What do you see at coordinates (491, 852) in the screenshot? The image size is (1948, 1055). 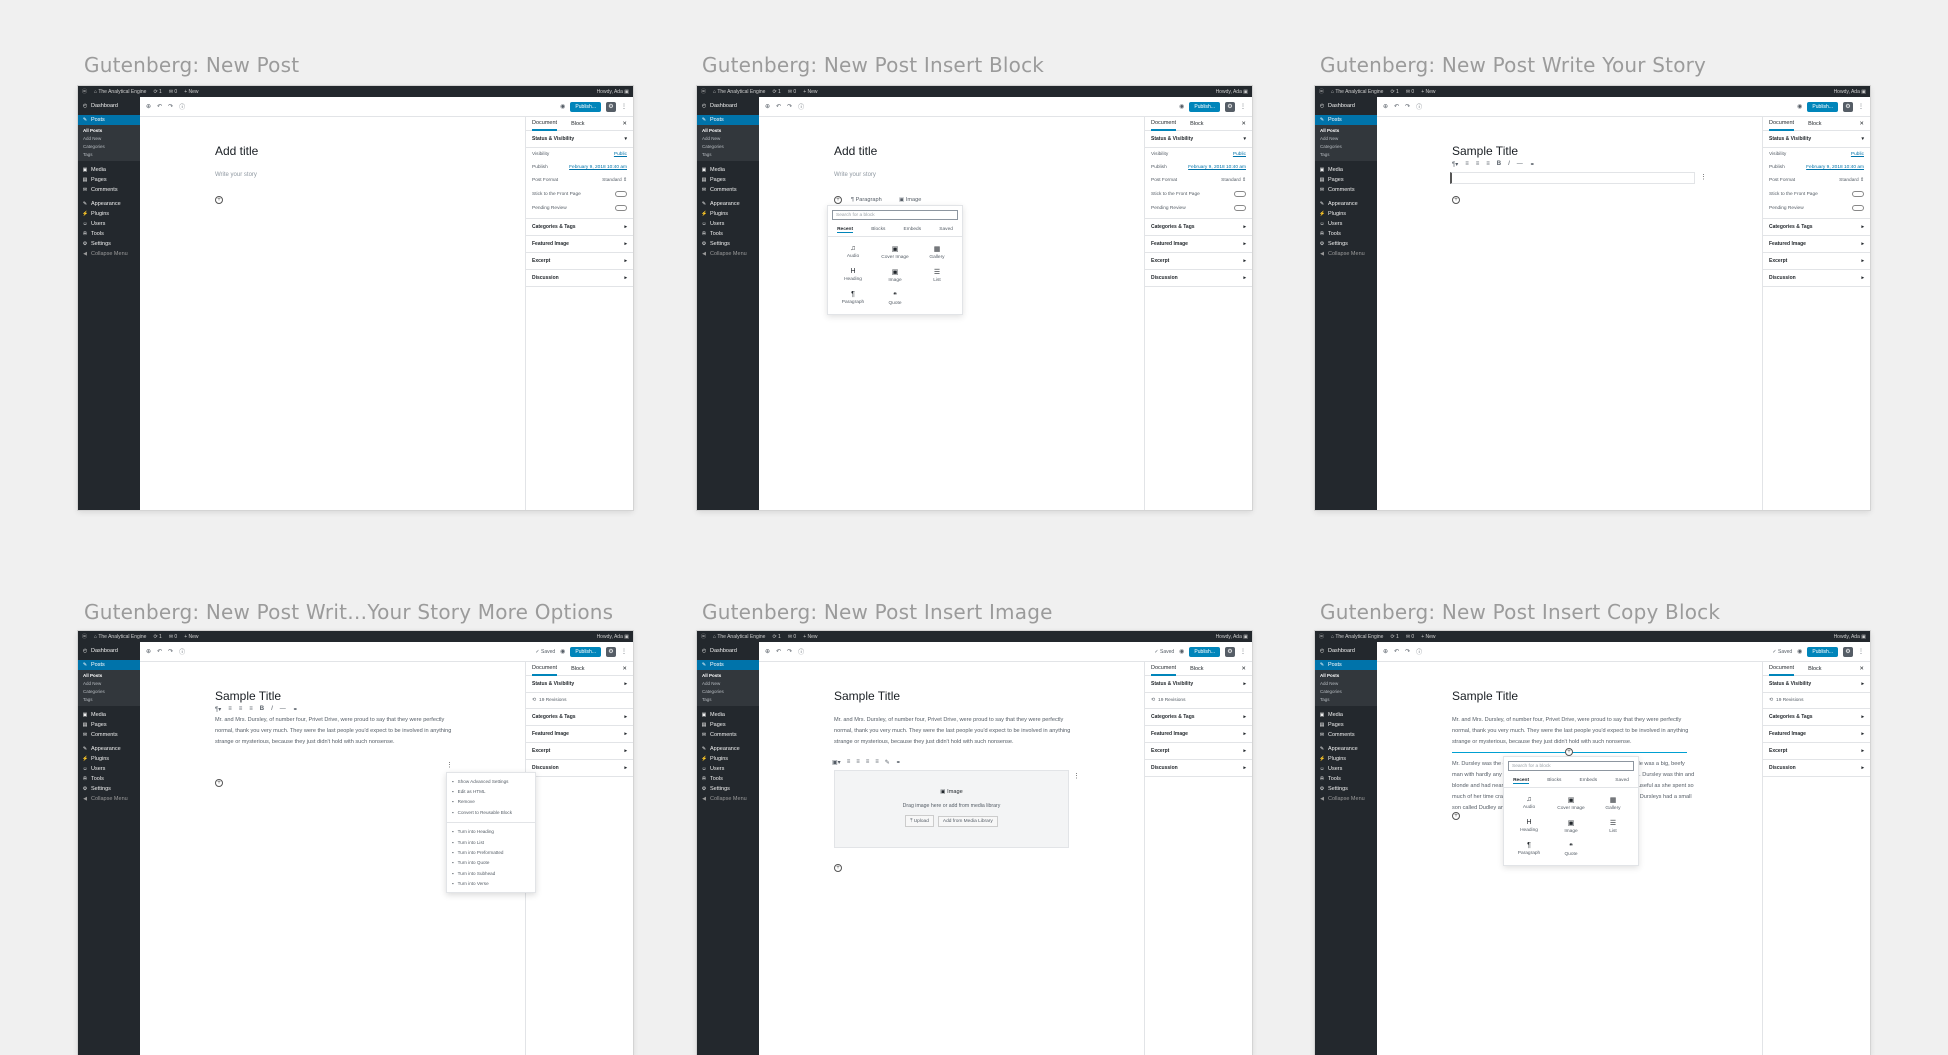 I see `menu-item: ▪ Turn into Preformatted` at bounding box center [491, 852].